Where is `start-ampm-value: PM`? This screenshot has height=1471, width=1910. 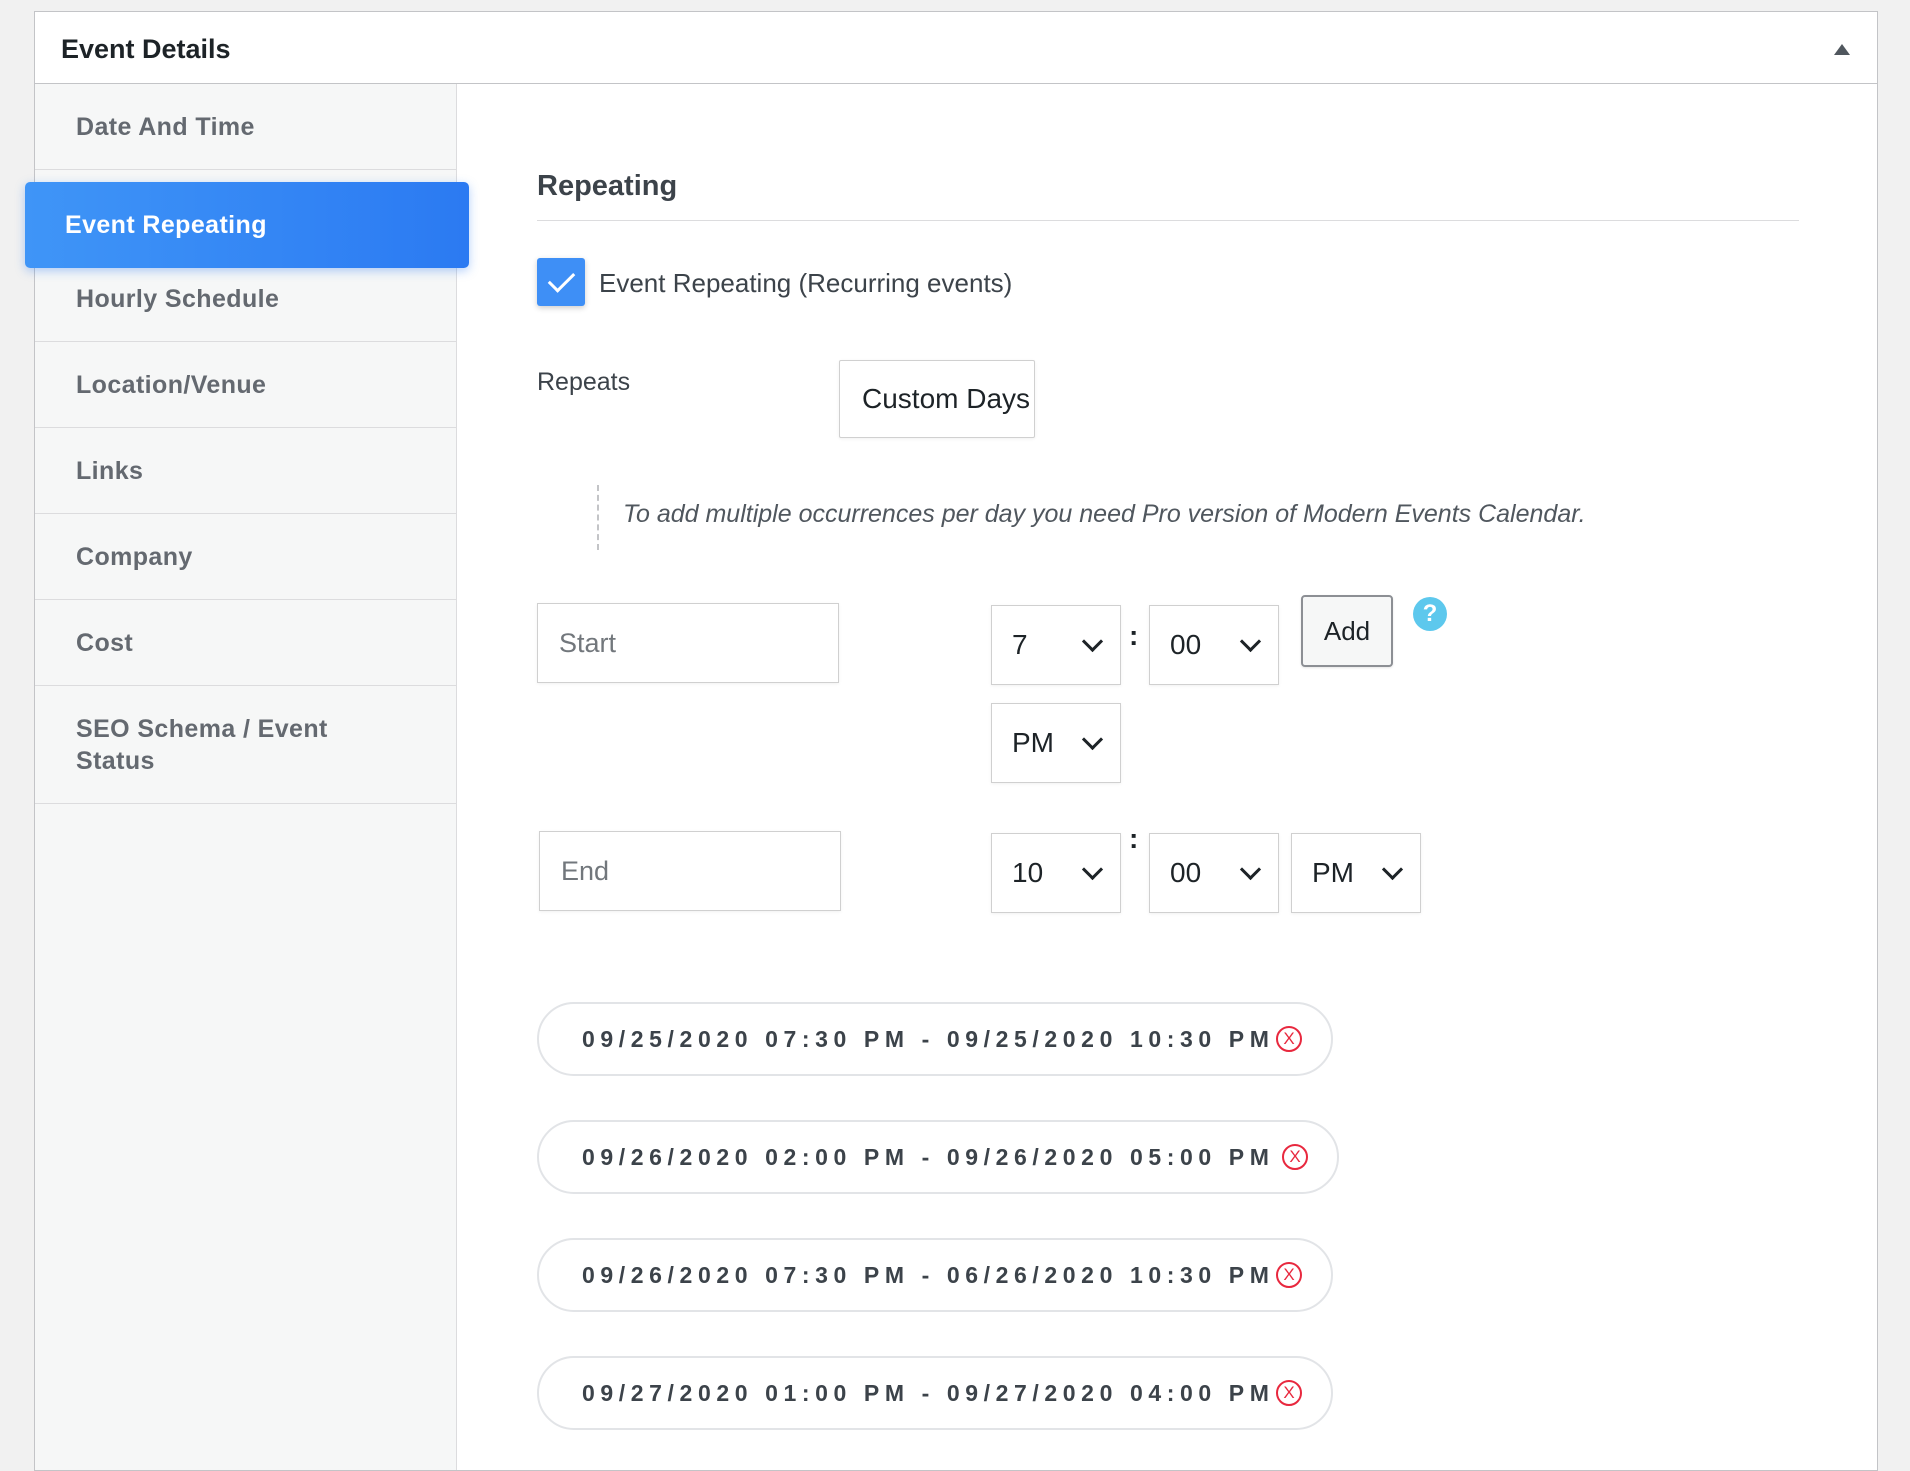 start-ampm-value: PM is located at coordinates (1033, 742).